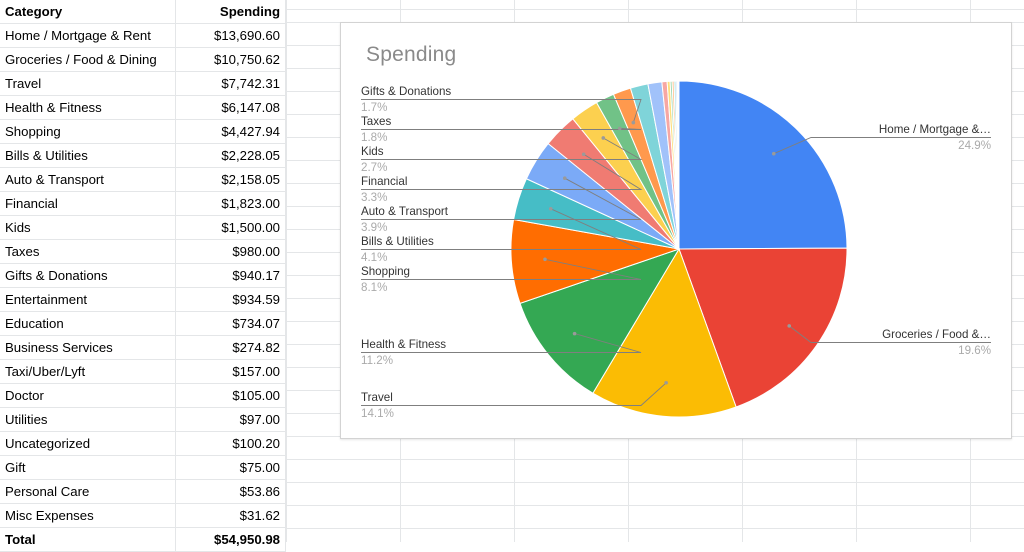 Image resolution: width=1024 pixels, height=552 pixels. I want to click on pie-label-percent: 2.7%, so click(374, 167).